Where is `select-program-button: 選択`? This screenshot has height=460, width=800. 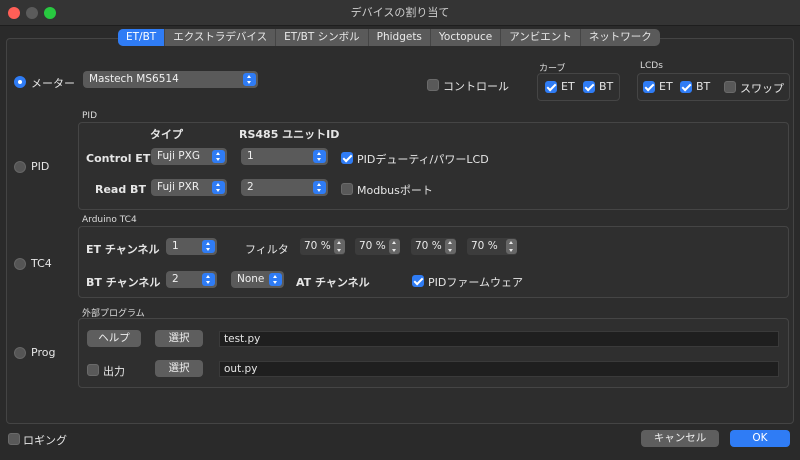 select-program-button: 選択 is located at coordinates (179, 338).